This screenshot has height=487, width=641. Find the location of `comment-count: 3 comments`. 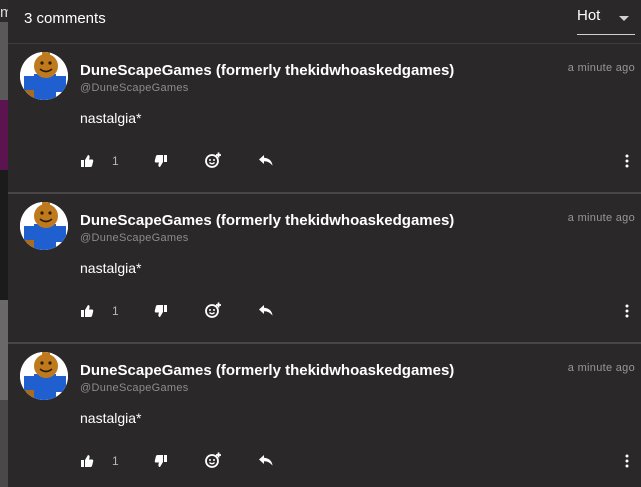

comment-count: 3 comments is located at coordinates (65, 18).